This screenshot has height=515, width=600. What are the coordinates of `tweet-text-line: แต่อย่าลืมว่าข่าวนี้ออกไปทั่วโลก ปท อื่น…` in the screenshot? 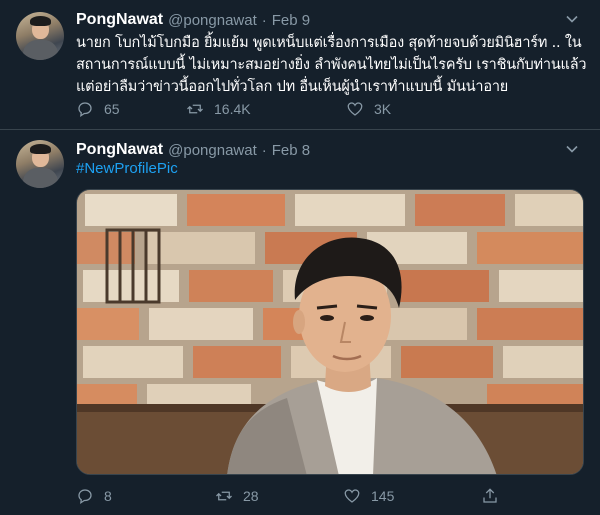 It's located at (292, 87).